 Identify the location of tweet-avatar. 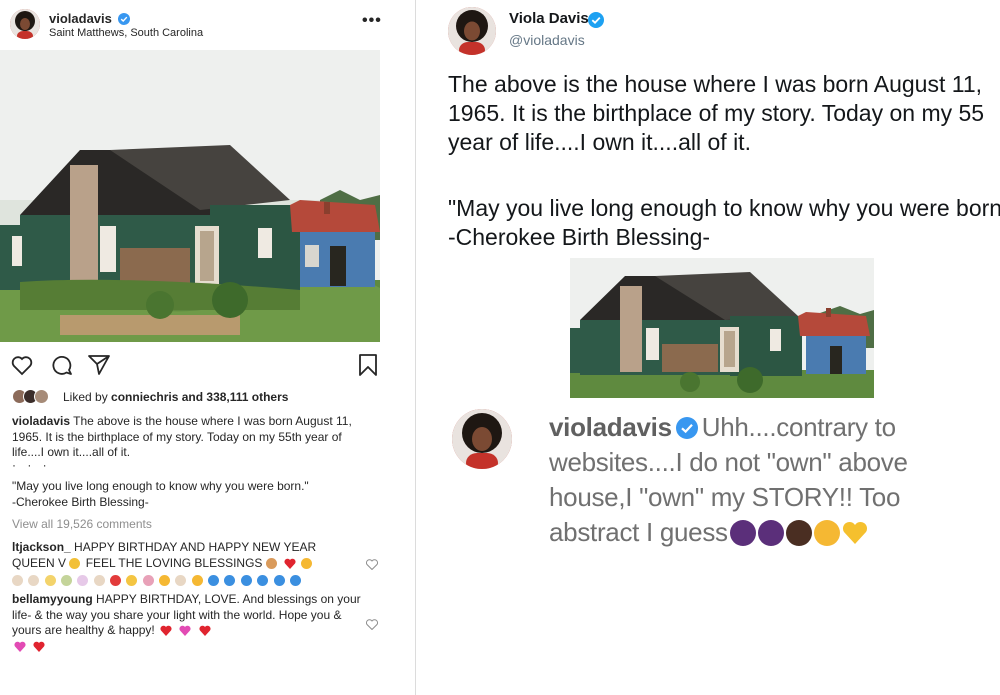
(472, 31).